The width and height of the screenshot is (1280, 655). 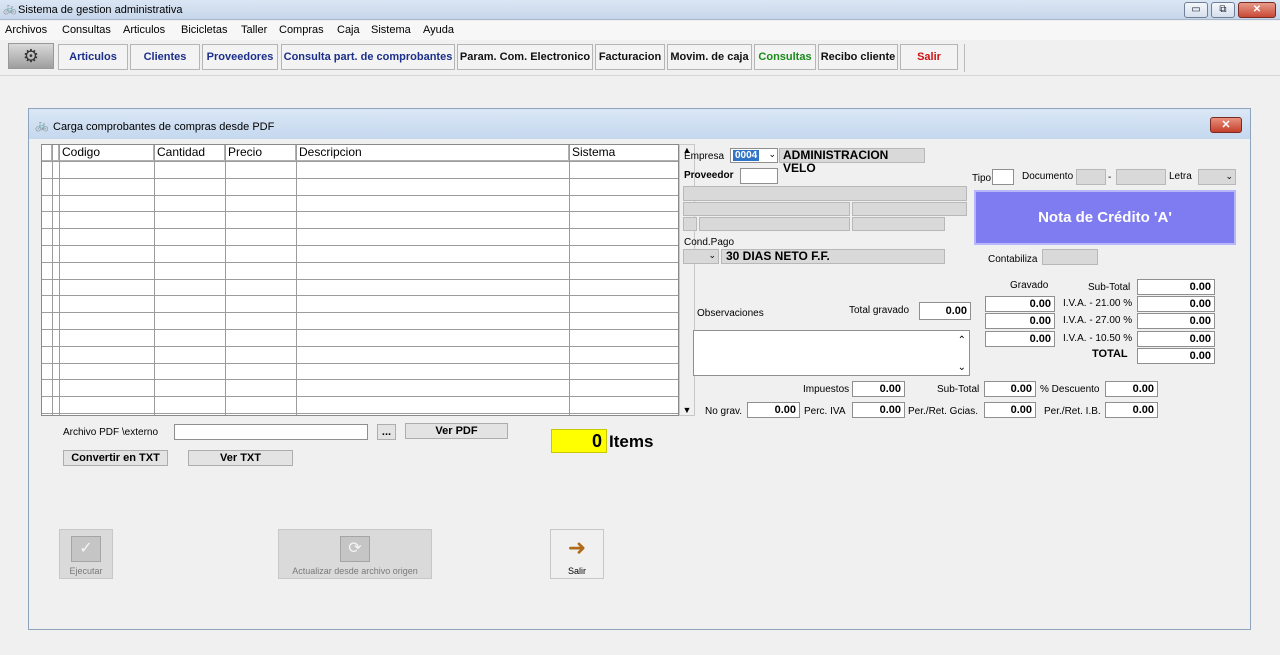 I want to click on facturacion-button: Facturacion, so click(x=630, y=57).